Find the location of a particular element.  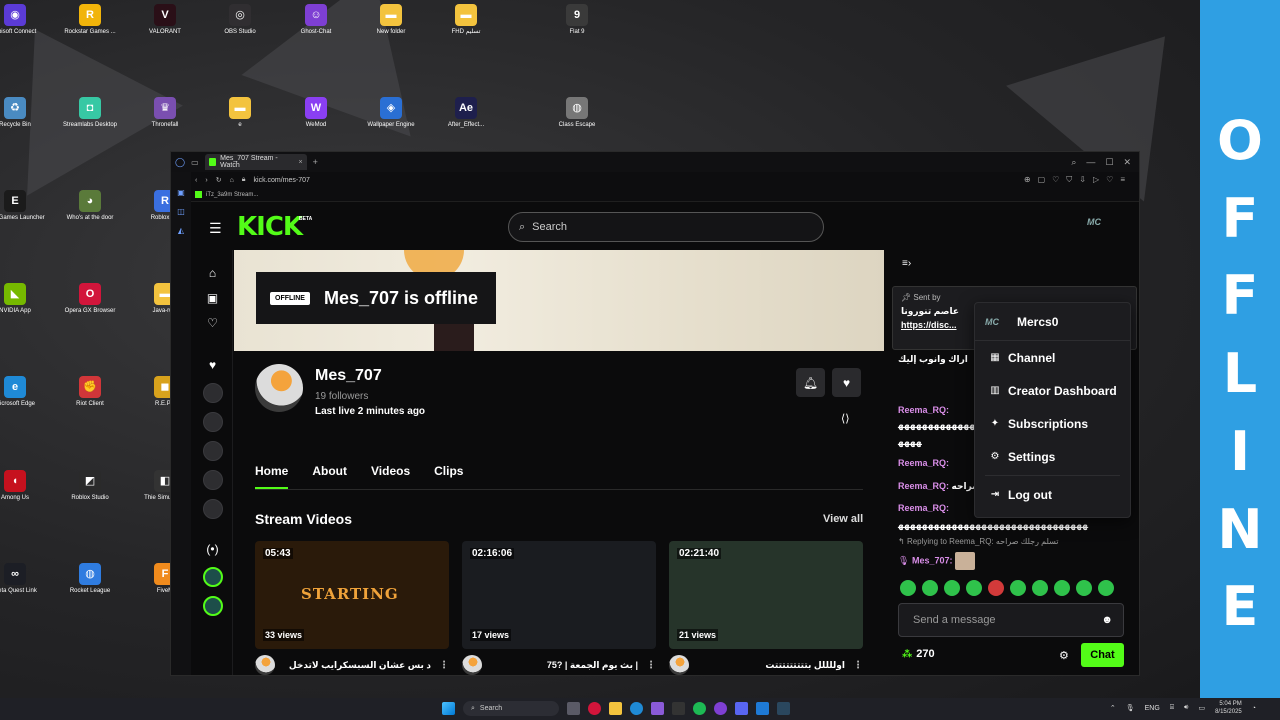

desktop-icon: ▬ FHD تسليم is located at coordinates (466, 20).